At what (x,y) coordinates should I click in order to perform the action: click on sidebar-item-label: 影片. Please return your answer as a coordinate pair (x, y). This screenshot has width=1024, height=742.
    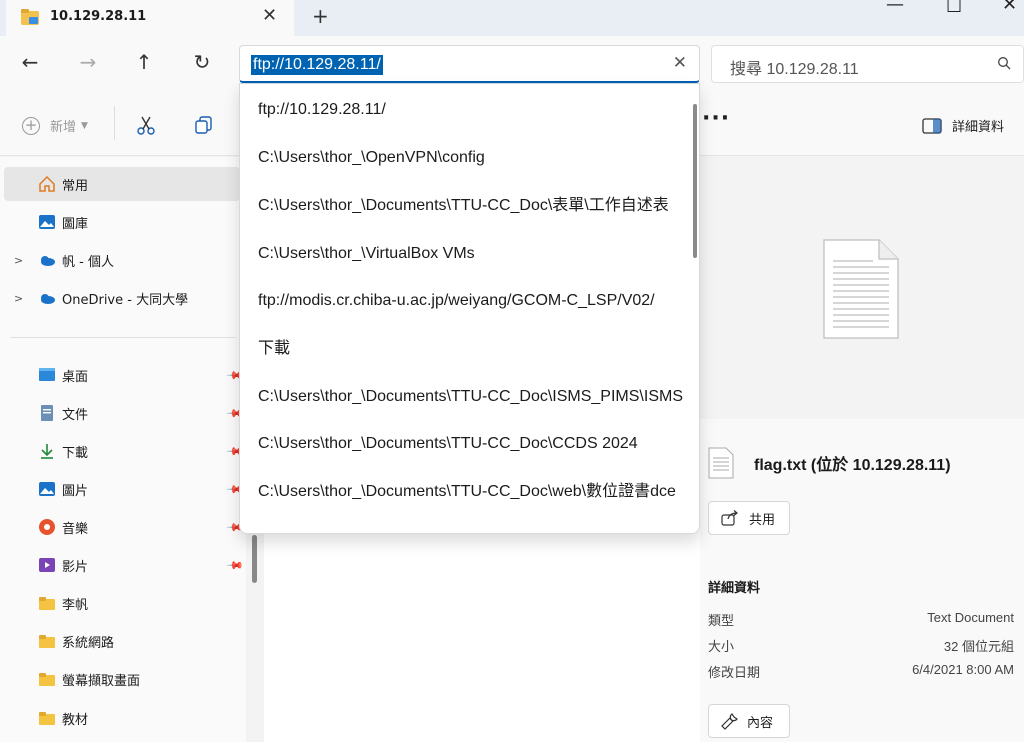
    Looking at the image, I should click on (75, 567).